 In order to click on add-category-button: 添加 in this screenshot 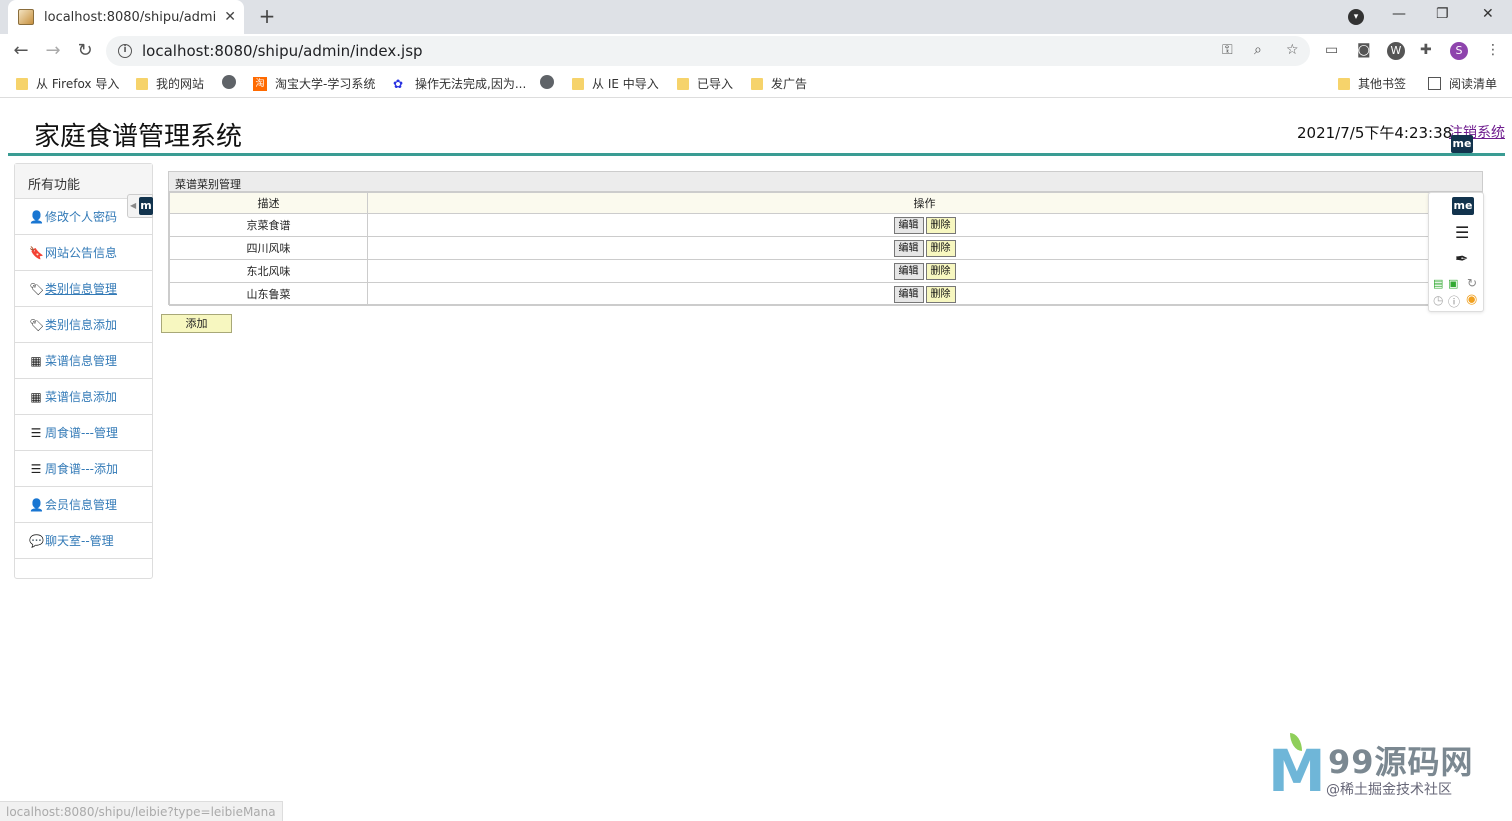, I will do `click(196, 323)`.